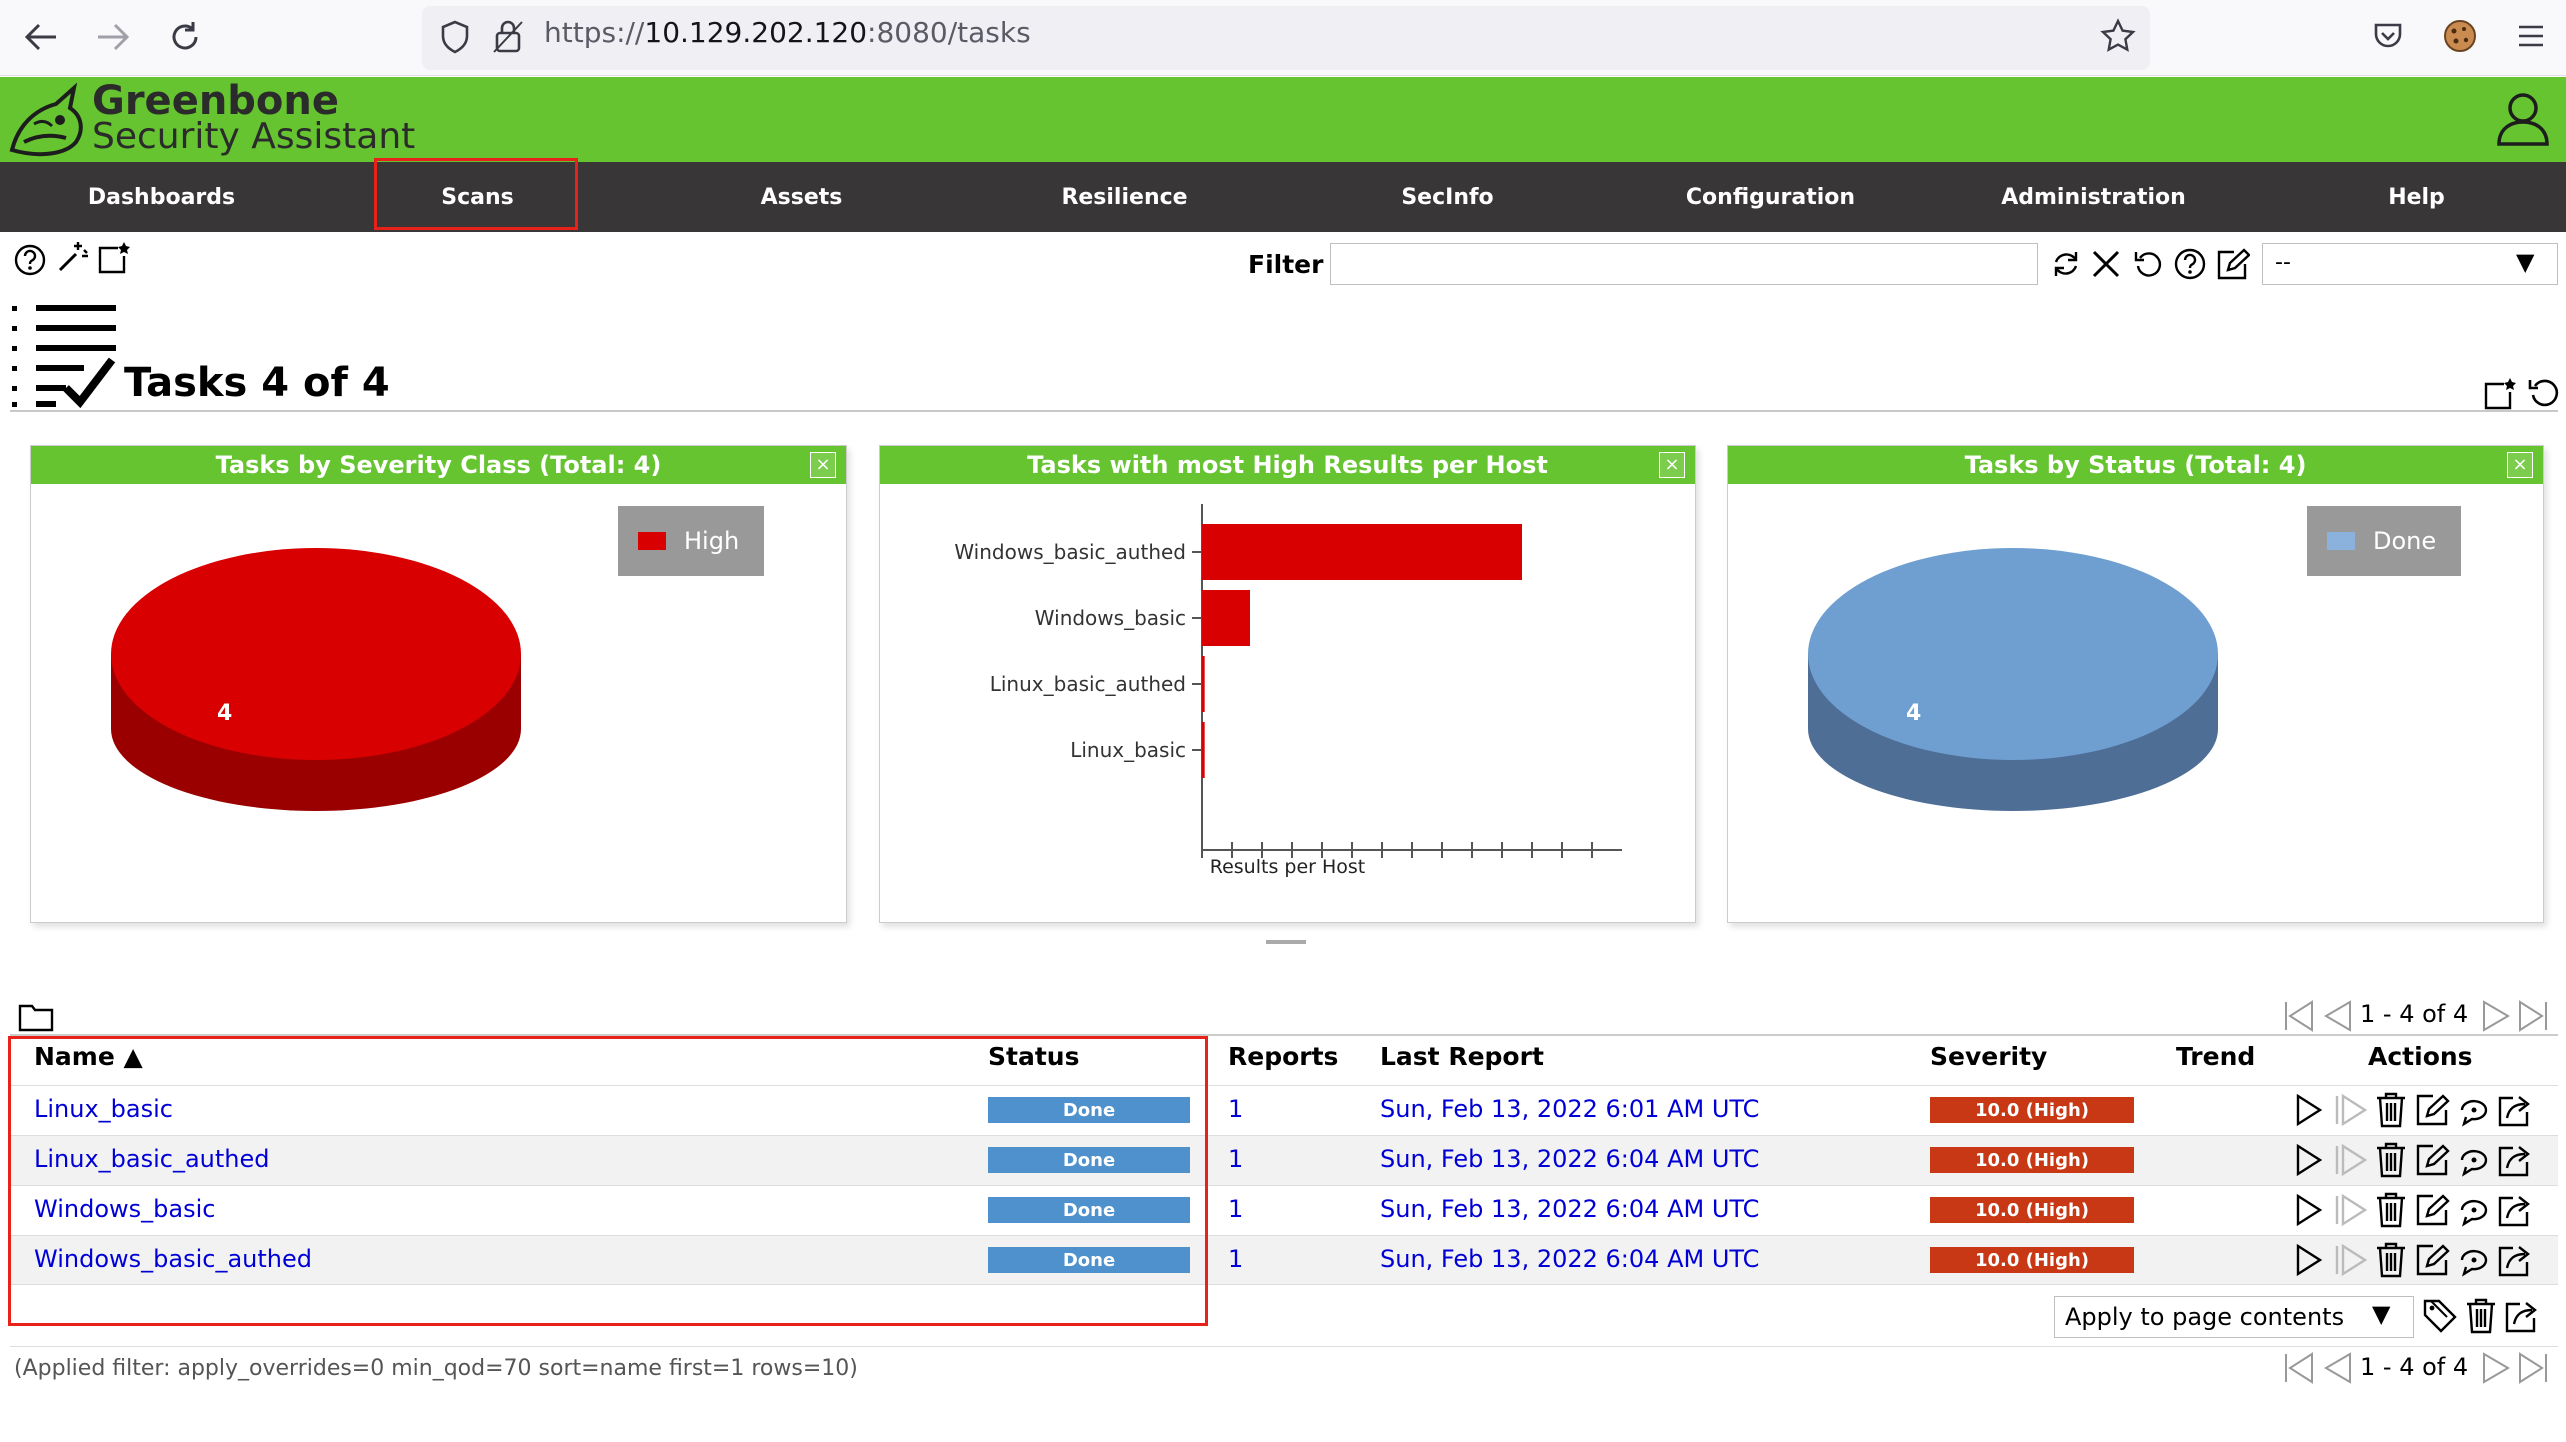  What do you see at coordinates (1684, 264) in the screenshot?
I see `filter-input` at bounding box center [1684, 264].